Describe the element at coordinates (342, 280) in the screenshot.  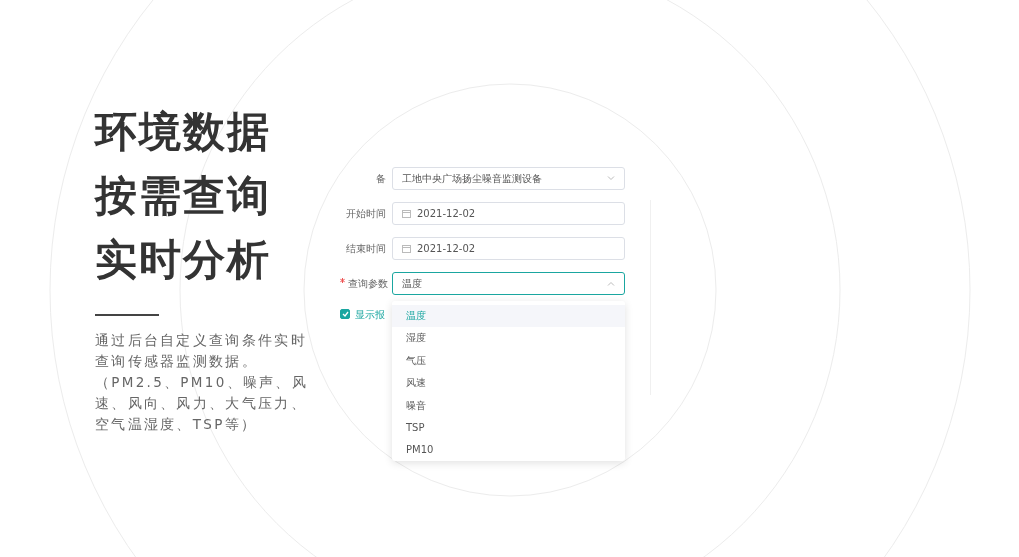
I see `required-marker-icon` at that location.